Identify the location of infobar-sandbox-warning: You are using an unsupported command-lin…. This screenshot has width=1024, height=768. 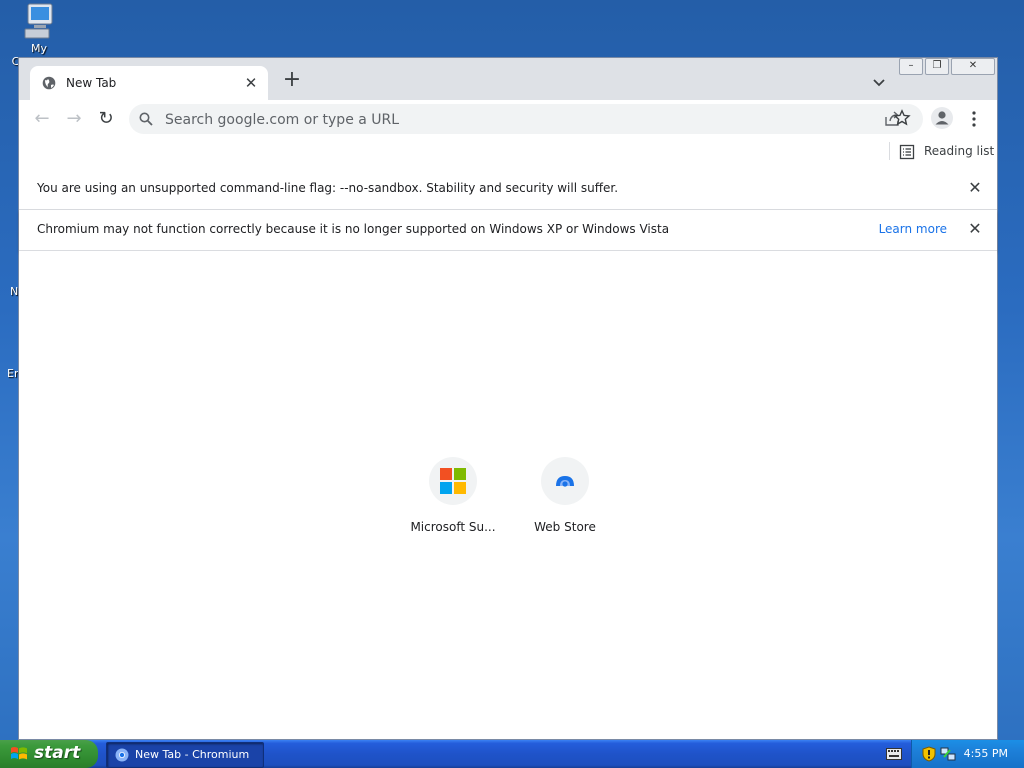
(508, 189).